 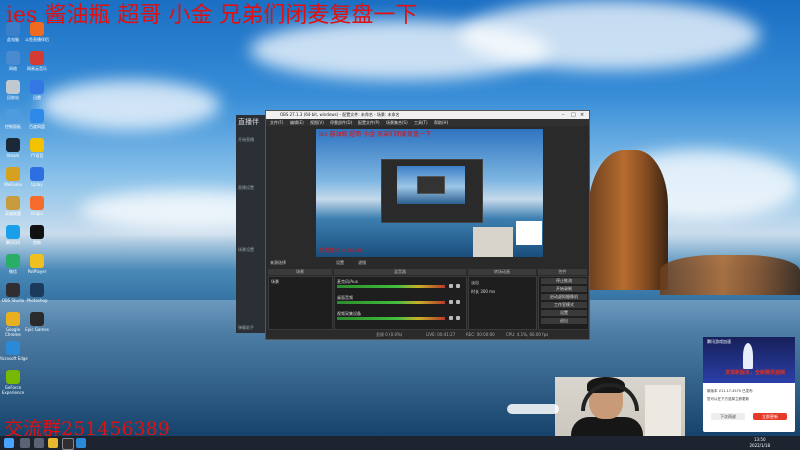 What do you see at coordinates (728, 416) in the screenshot?
I see `later-button: 下次再说` at bounding box center [728, 416].